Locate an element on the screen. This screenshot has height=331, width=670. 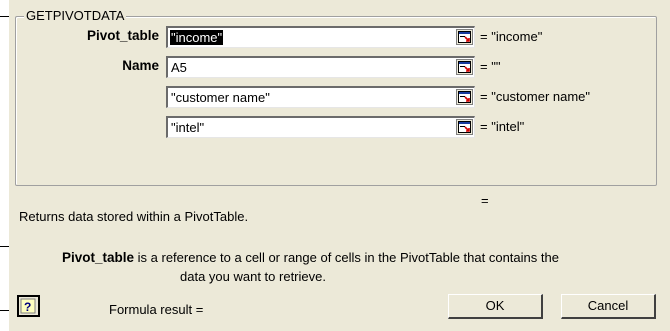
ok-button: OK is located at coordinates (495, 306).